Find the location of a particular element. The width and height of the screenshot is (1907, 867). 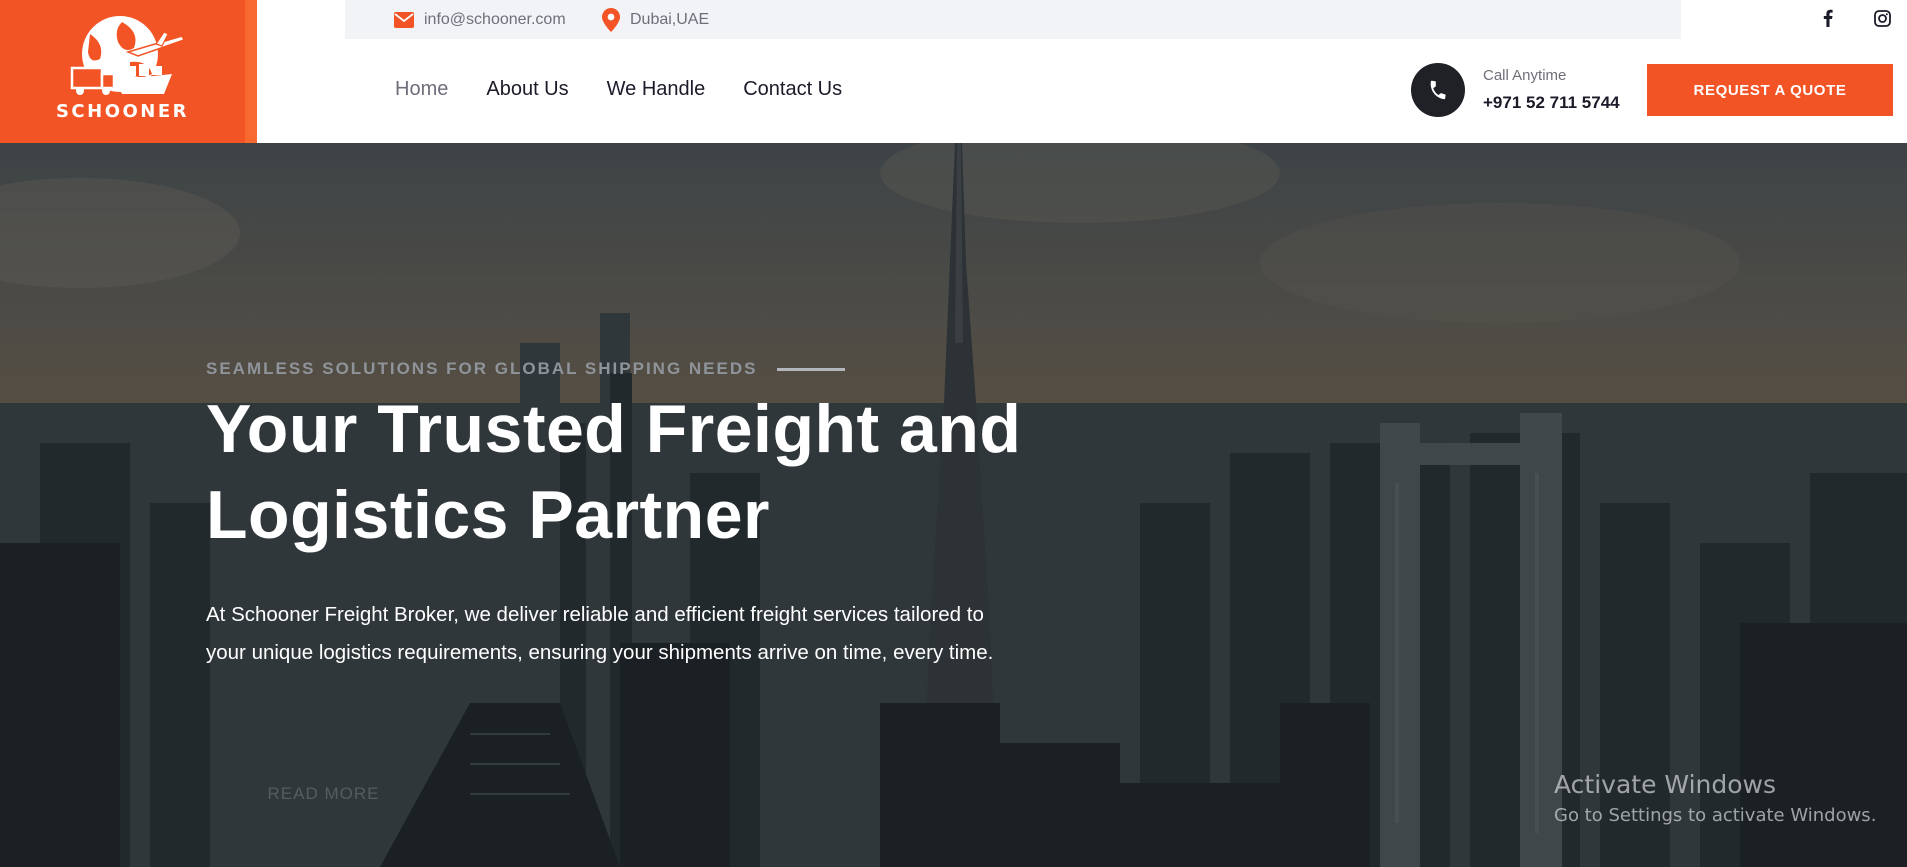

instagram-icon is located at coordinates (1882, 18).